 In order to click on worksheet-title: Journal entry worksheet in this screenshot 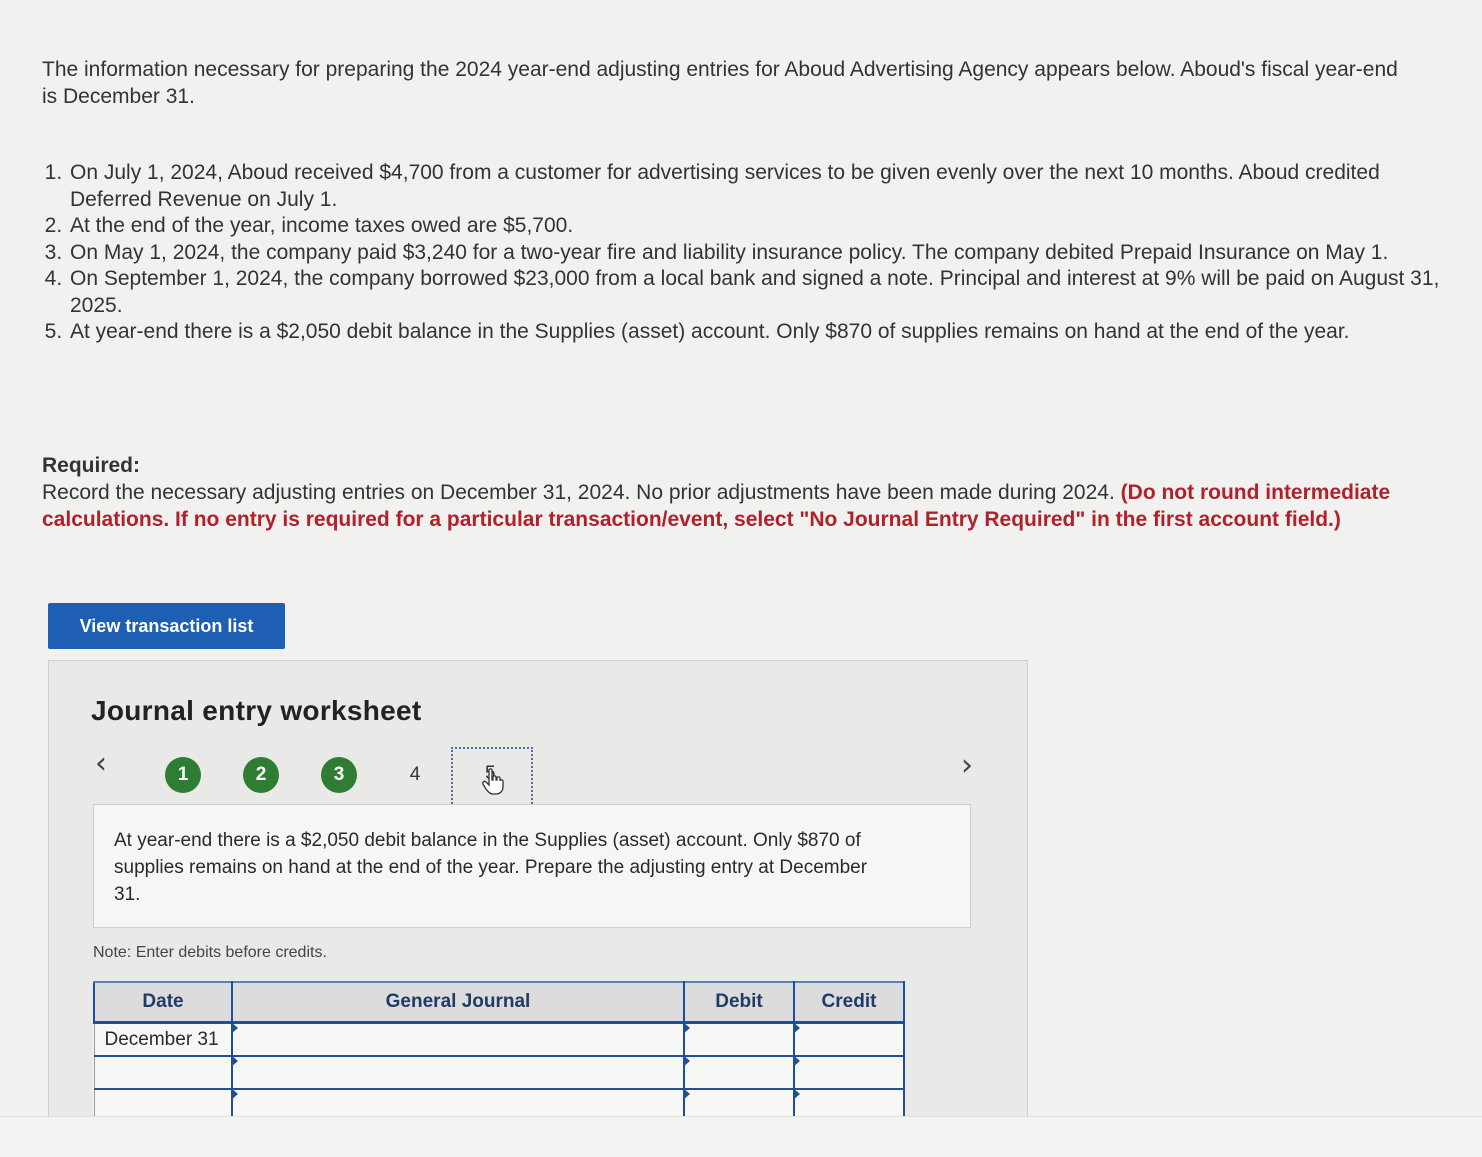, I will do `click(256, 710)`.